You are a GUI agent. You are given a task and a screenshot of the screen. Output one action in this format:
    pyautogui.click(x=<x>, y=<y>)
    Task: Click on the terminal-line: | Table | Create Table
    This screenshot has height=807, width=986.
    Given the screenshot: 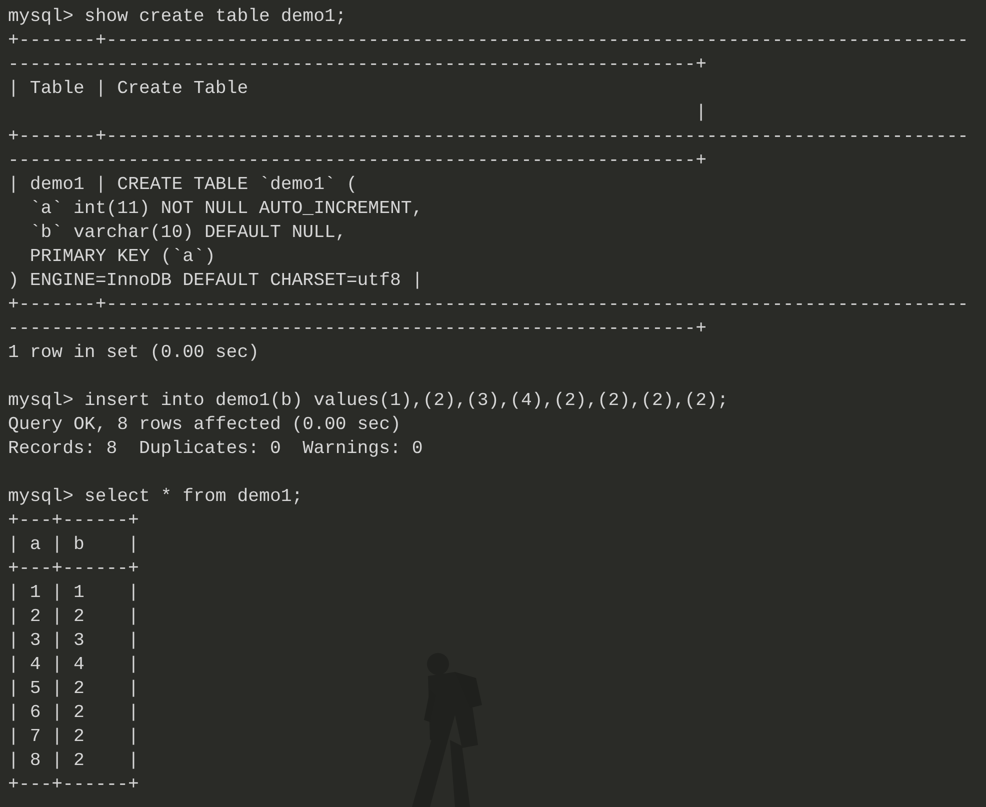 What is the action you would take?
    pyautogui.click(x=128, y=89)
    